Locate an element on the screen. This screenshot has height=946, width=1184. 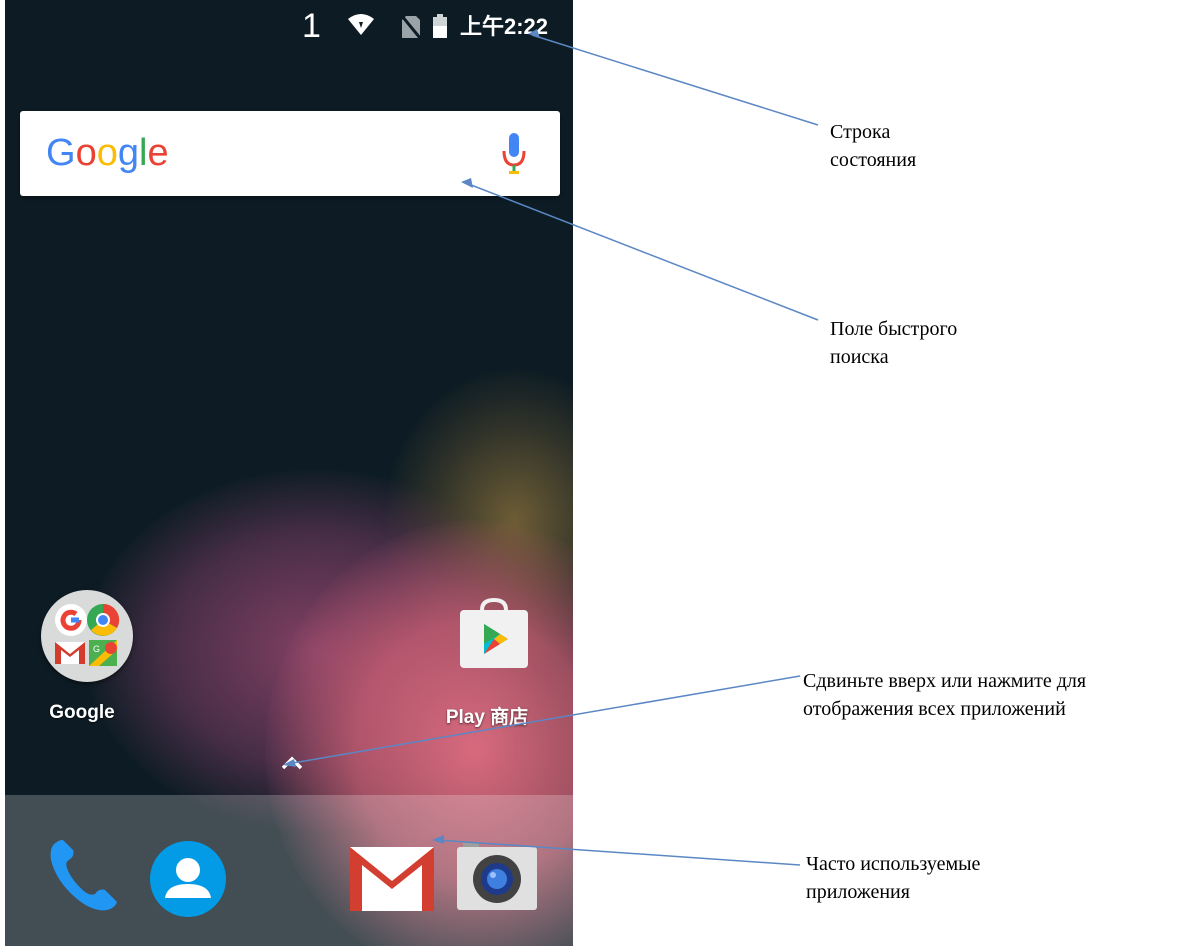
callout-search: Поле быстрого поиска is located at coordinates (893, 343).